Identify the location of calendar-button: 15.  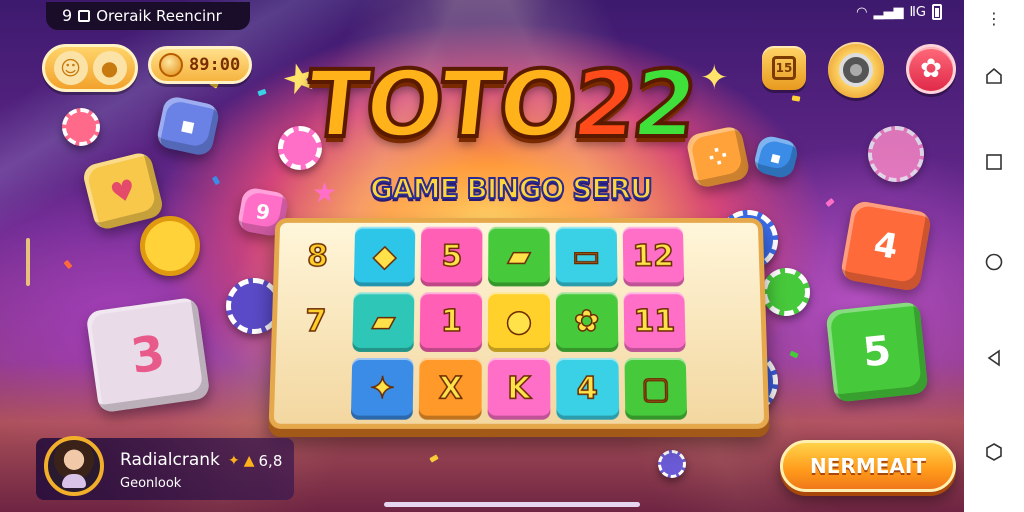
(784, 68).